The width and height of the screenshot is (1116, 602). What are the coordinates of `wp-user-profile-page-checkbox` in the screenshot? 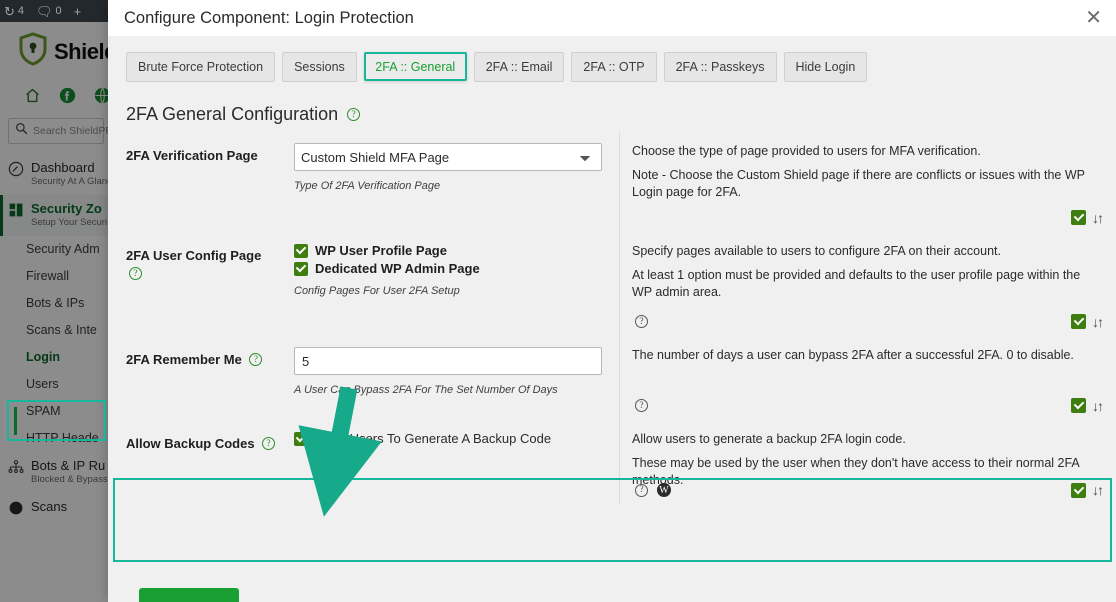 It's located at (301, 250).